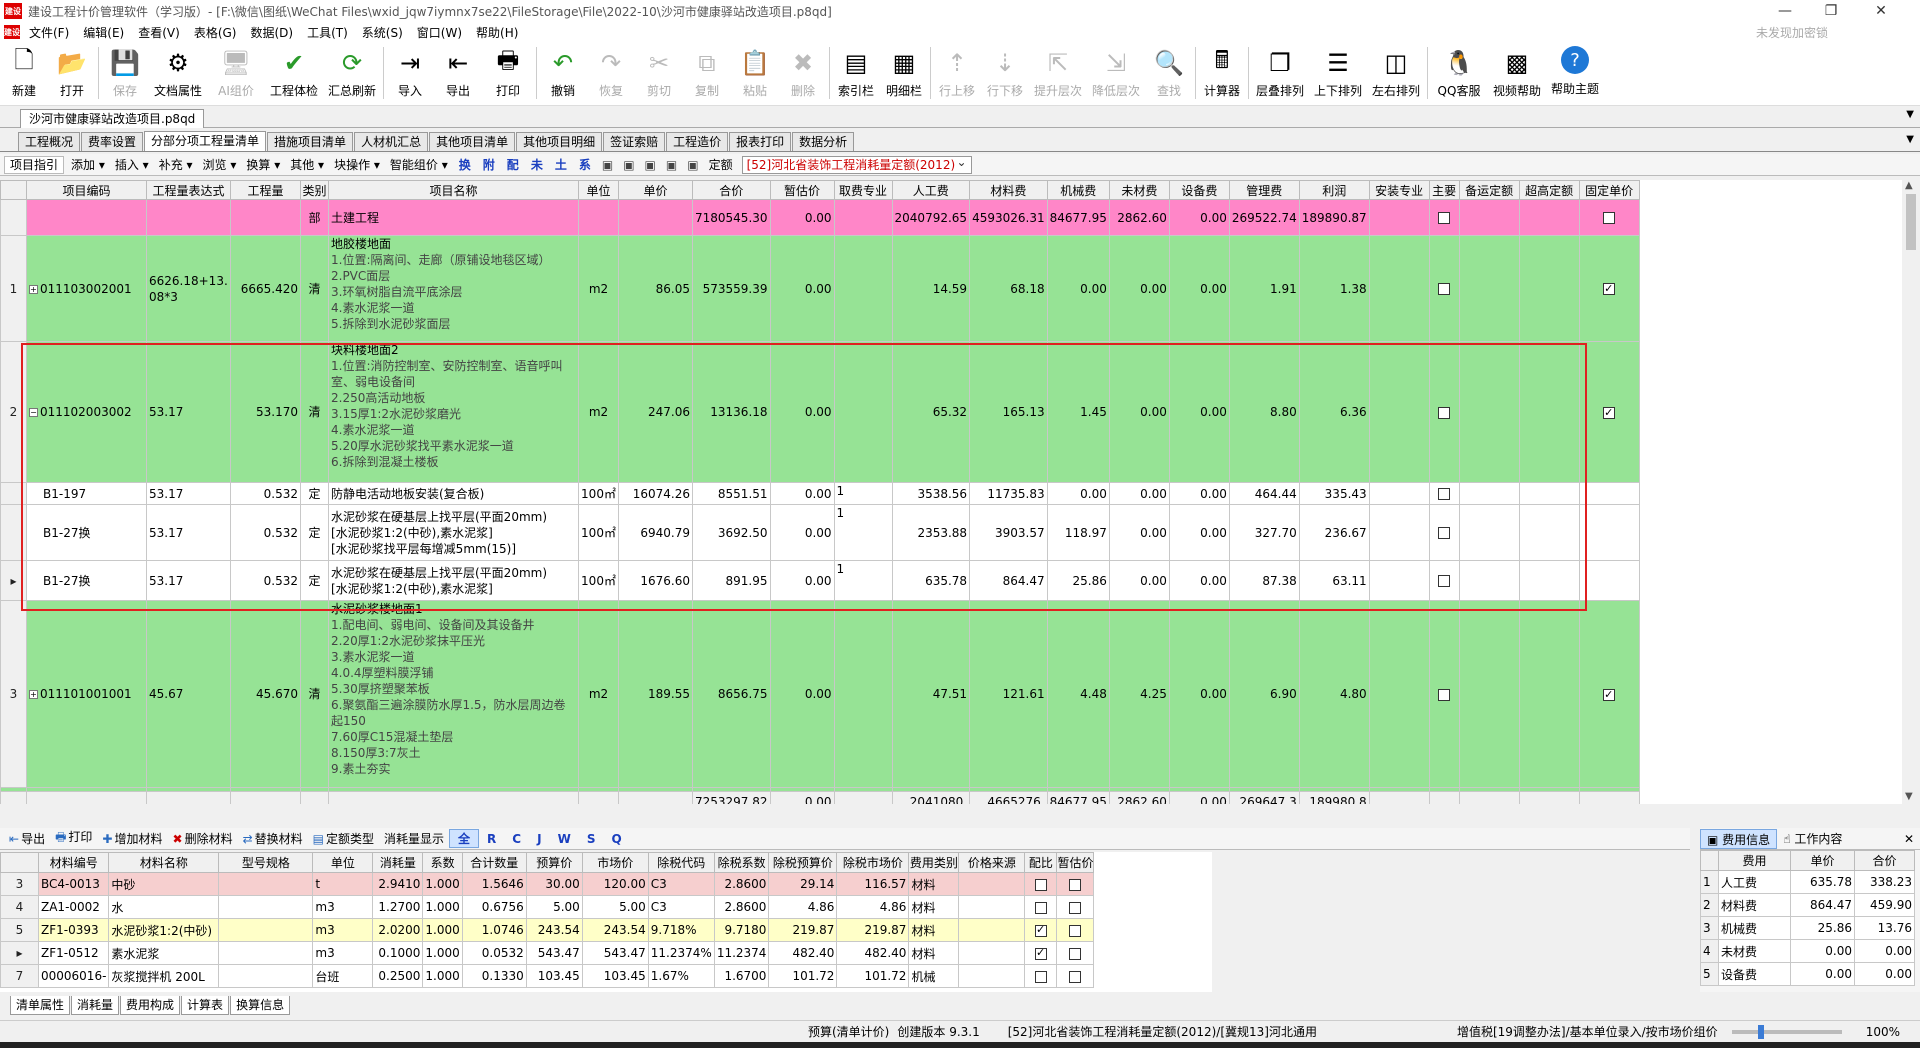 The image size is (1920, 1048). What do you see at coordinates (1444, 412) in the screenshot?
I see `main-checkbox` at bounding box center [1444, 412].